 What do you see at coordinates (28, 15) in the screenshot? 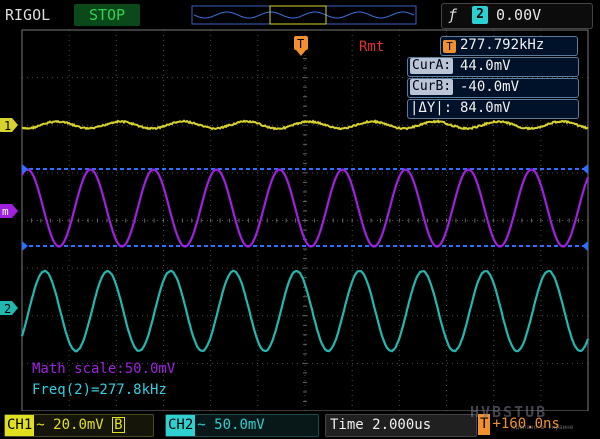
I see `brand-logo: RIGOL` at bounding box center [28, 15].